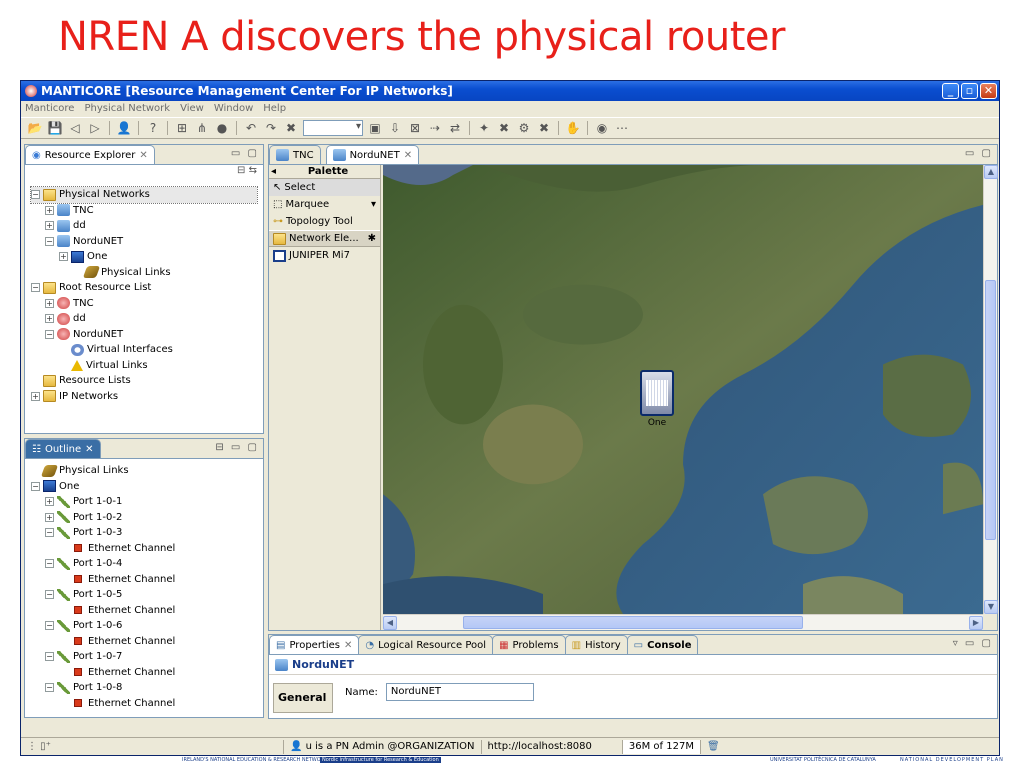  I want to click on menu-window: Window, so click(233, 109).